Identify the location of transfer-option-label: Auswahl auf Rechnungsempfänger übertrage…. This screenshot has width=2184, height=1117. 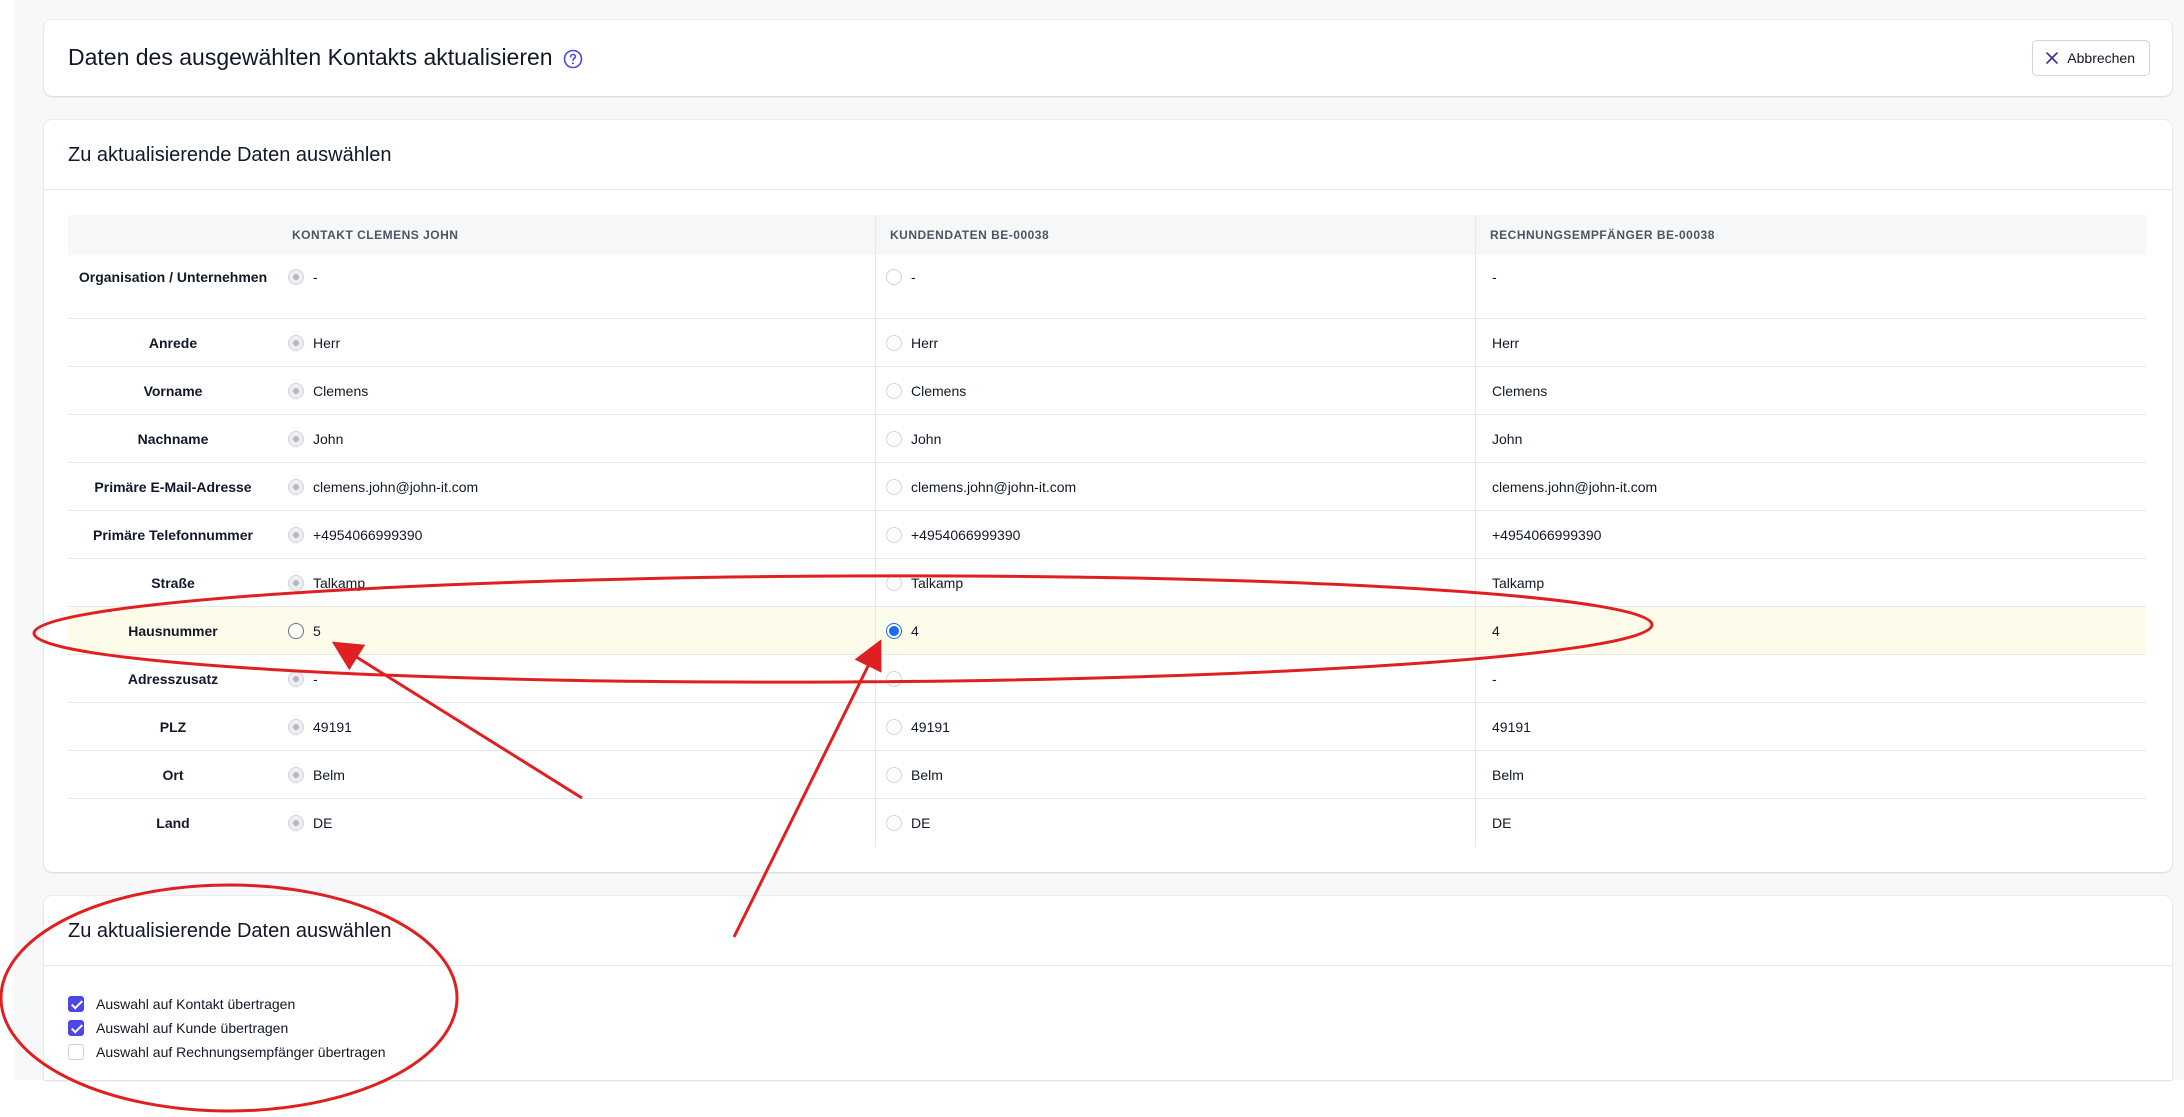
(241, 1052).